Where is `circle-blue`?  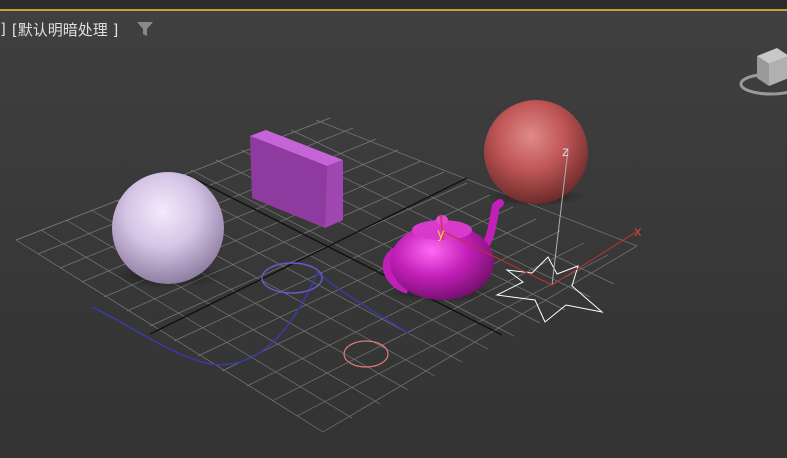
circle-blue is located at coordinates (292, 278).